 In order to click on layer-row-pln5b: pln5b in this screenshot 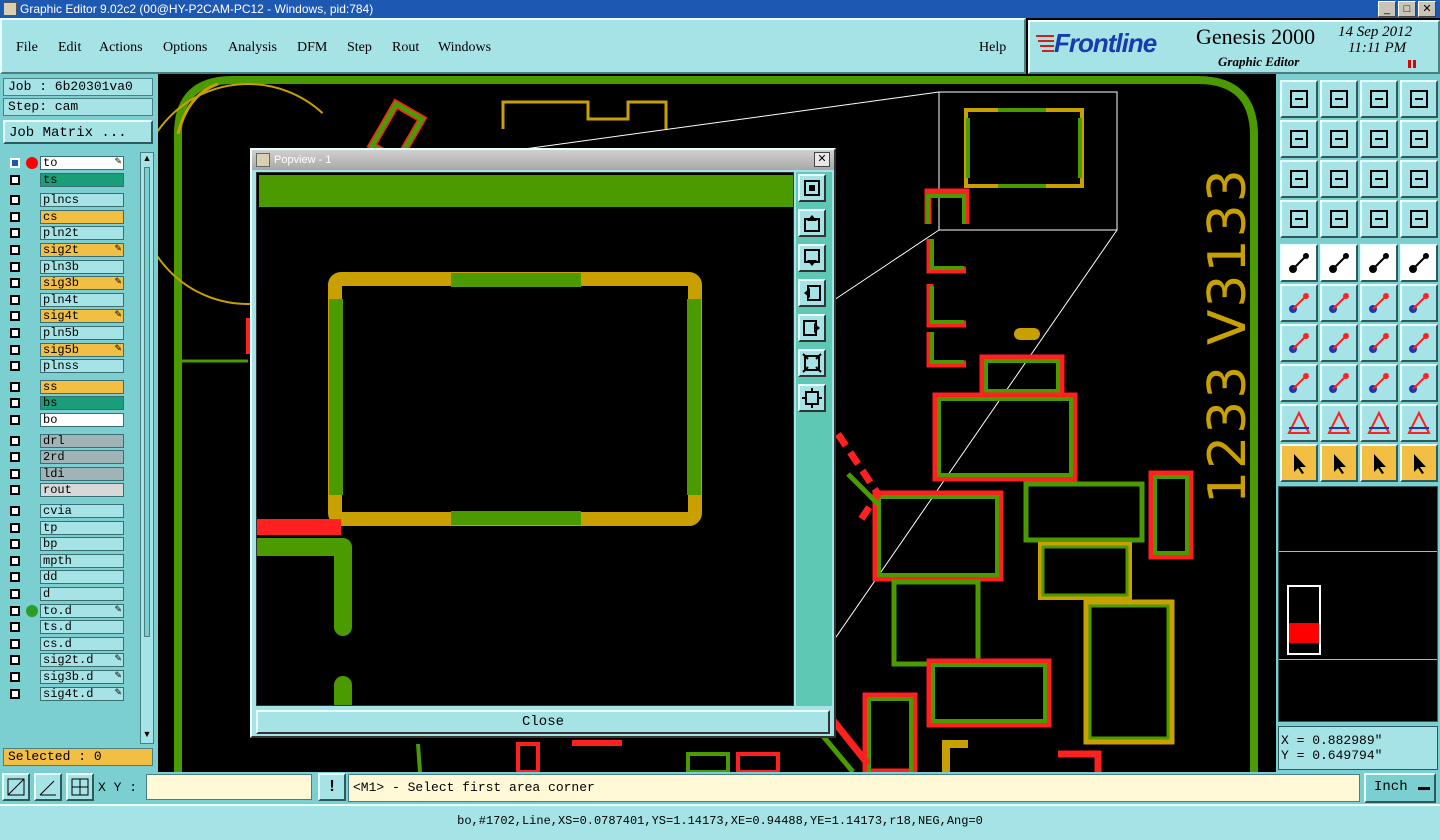, I will do `click(65, 333)`.